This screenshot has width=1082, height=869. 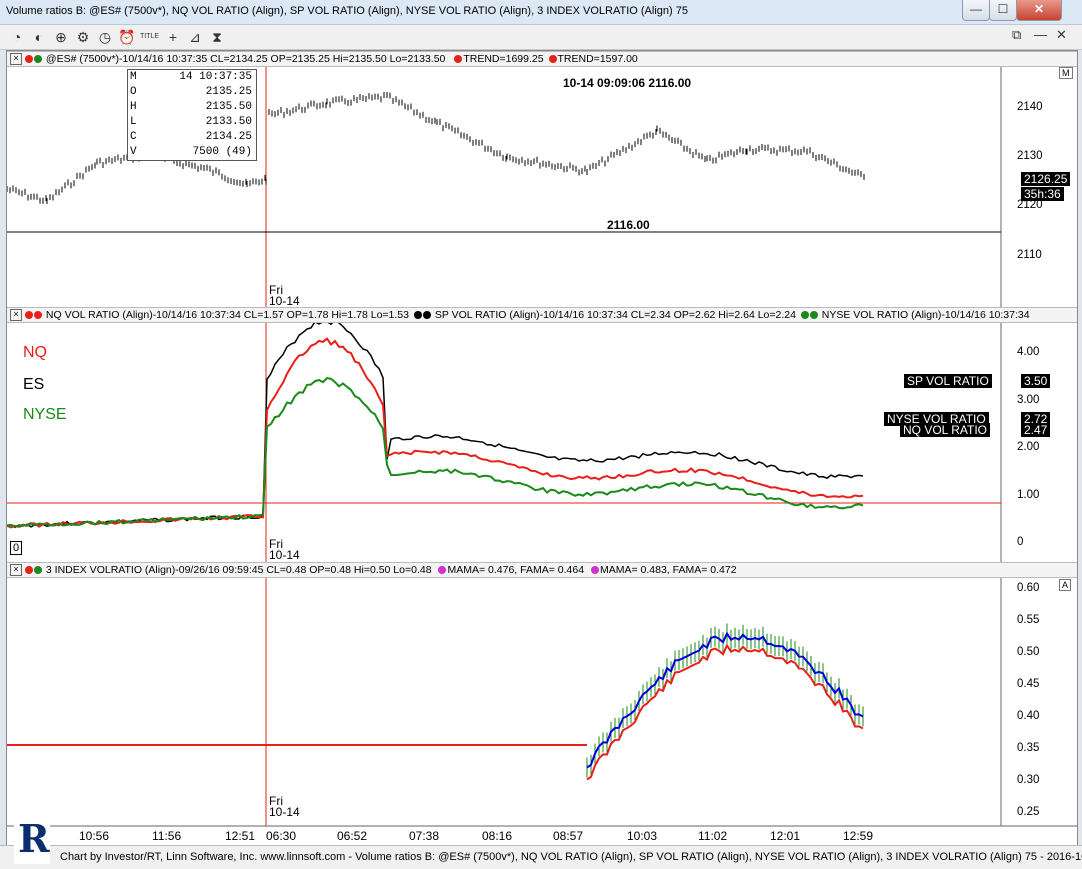 I want to click on legend-nq: NQ, so click(x=35, y=353).